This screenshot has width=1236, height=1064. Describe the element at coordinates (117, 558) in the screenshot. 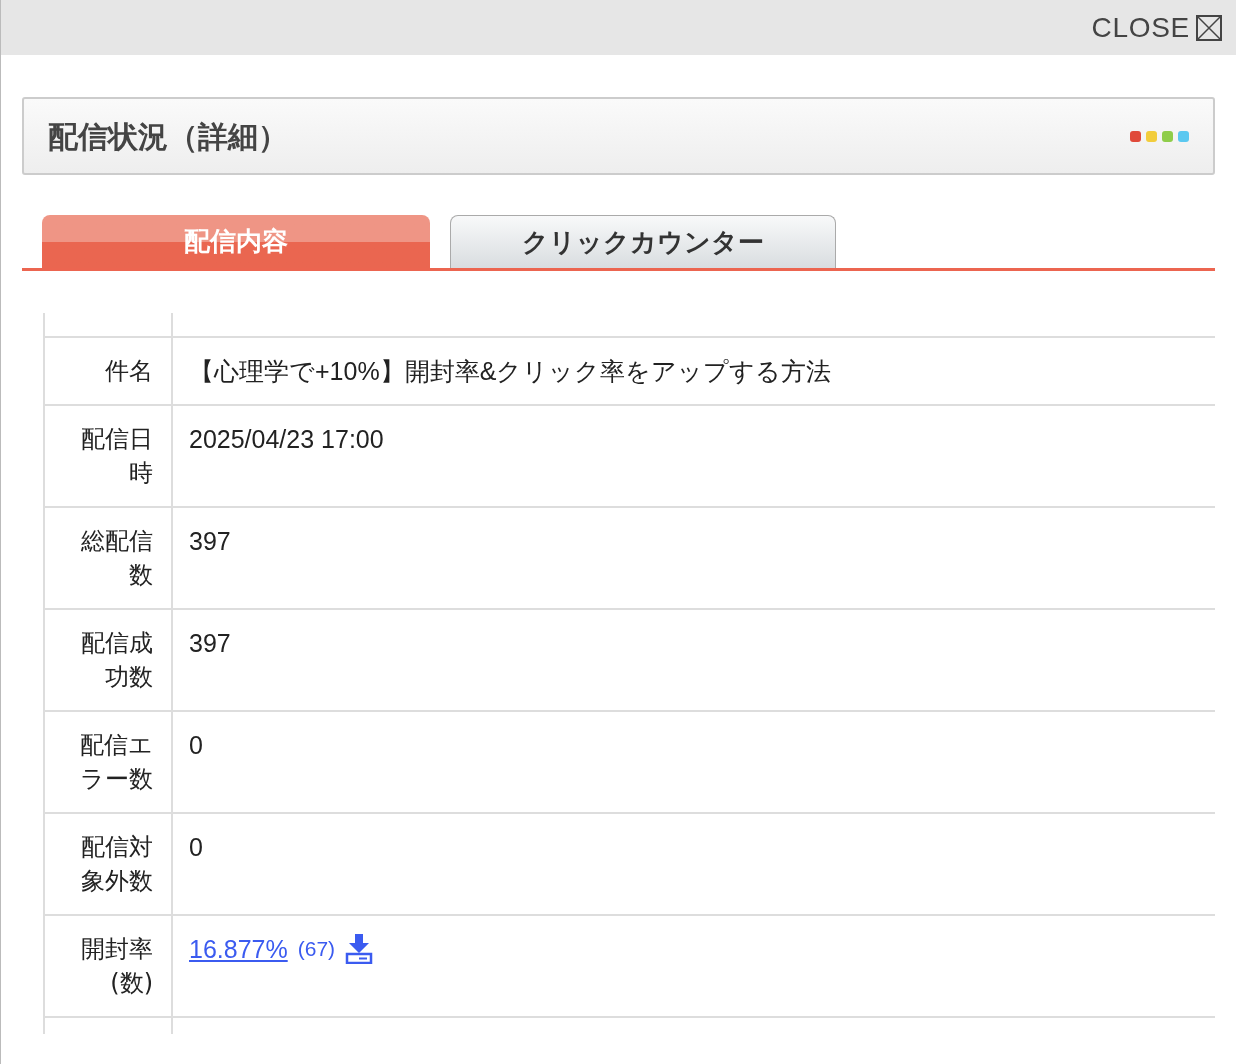

I see `row-label: 総配信数` at that location.